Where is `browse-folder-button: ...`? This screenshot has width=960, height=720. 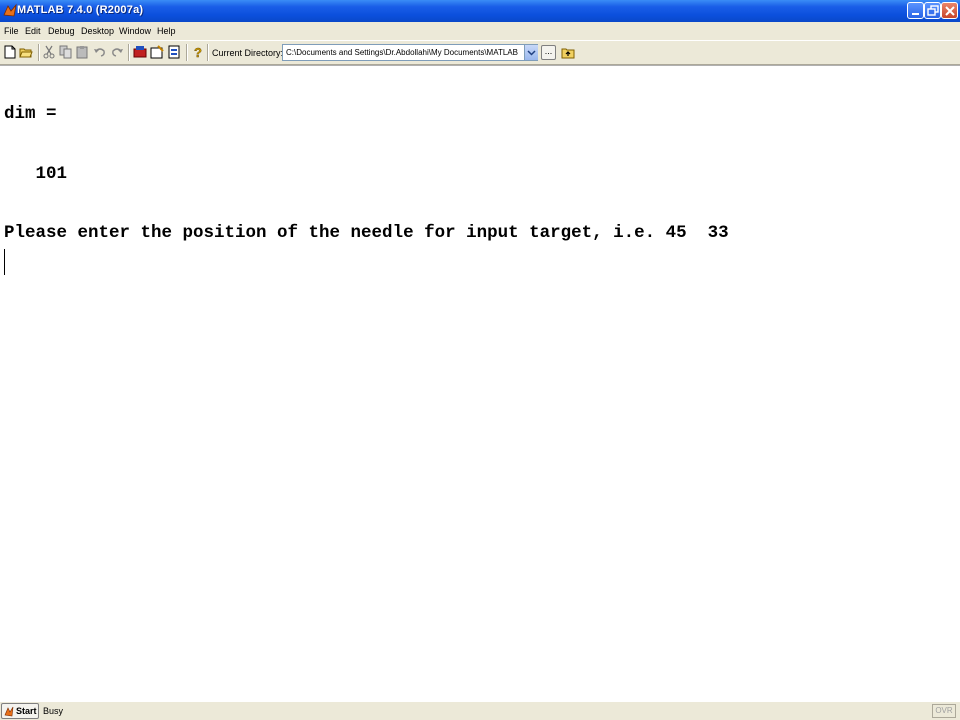 browse-folder-button: ... is located at coordinates (548, 52).